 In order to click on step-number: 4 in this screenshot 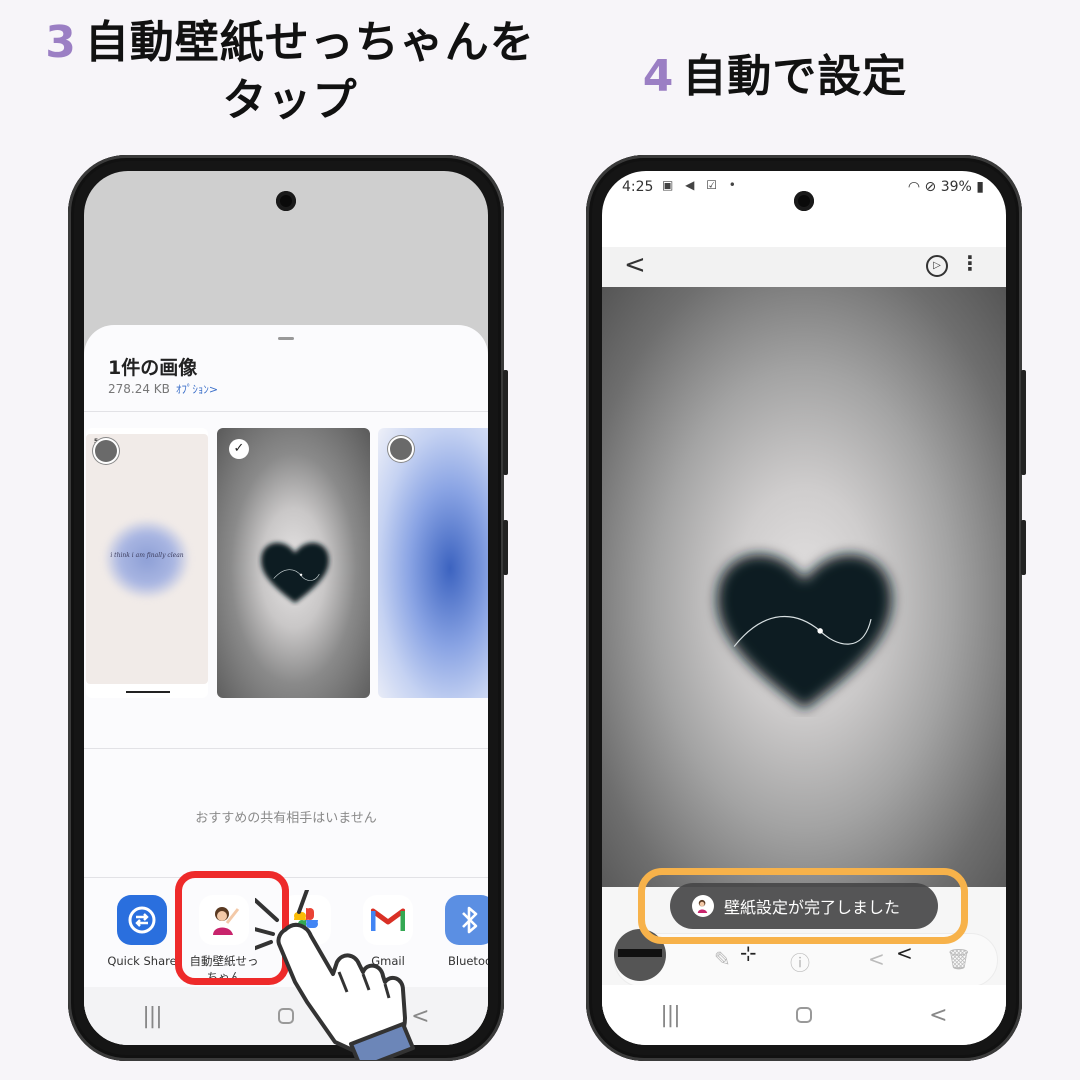, I will do `click(658, 76)`.